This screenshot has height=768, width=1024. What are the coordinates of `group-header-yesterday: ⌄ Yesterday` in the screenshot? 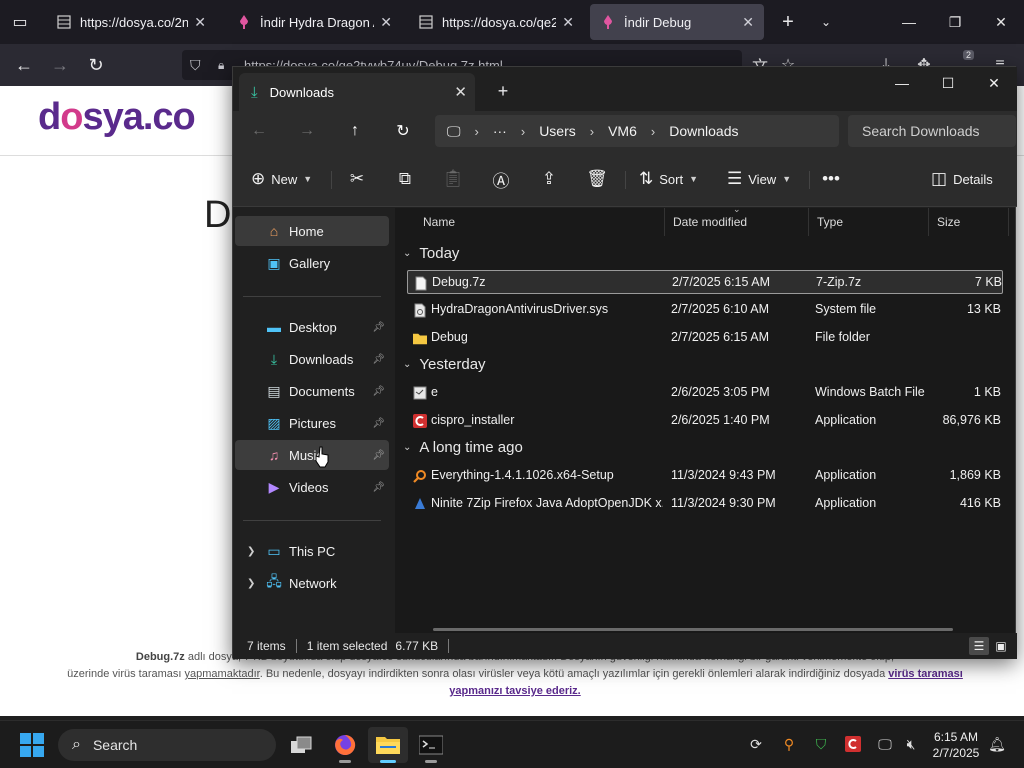 It's located at (441, 364).